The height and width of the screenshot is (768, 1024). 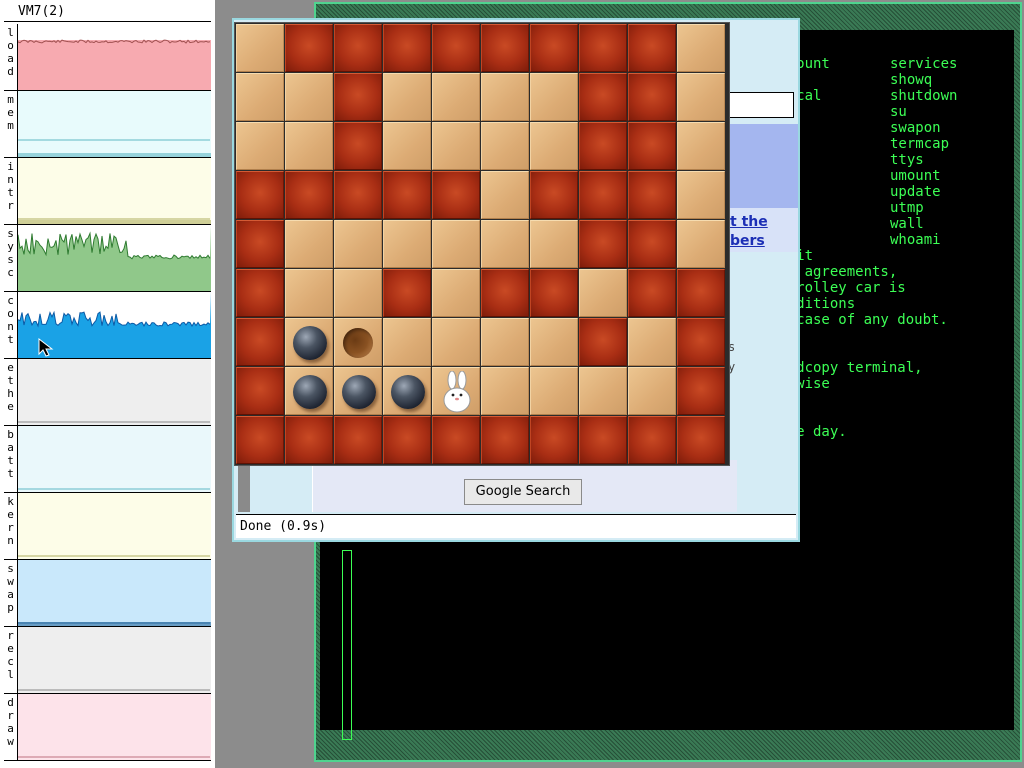 What do you see at coordinates (107, 325) in the screenshot?
I see `monitor-strip-cont: cont` at bounding box center [107, 325].